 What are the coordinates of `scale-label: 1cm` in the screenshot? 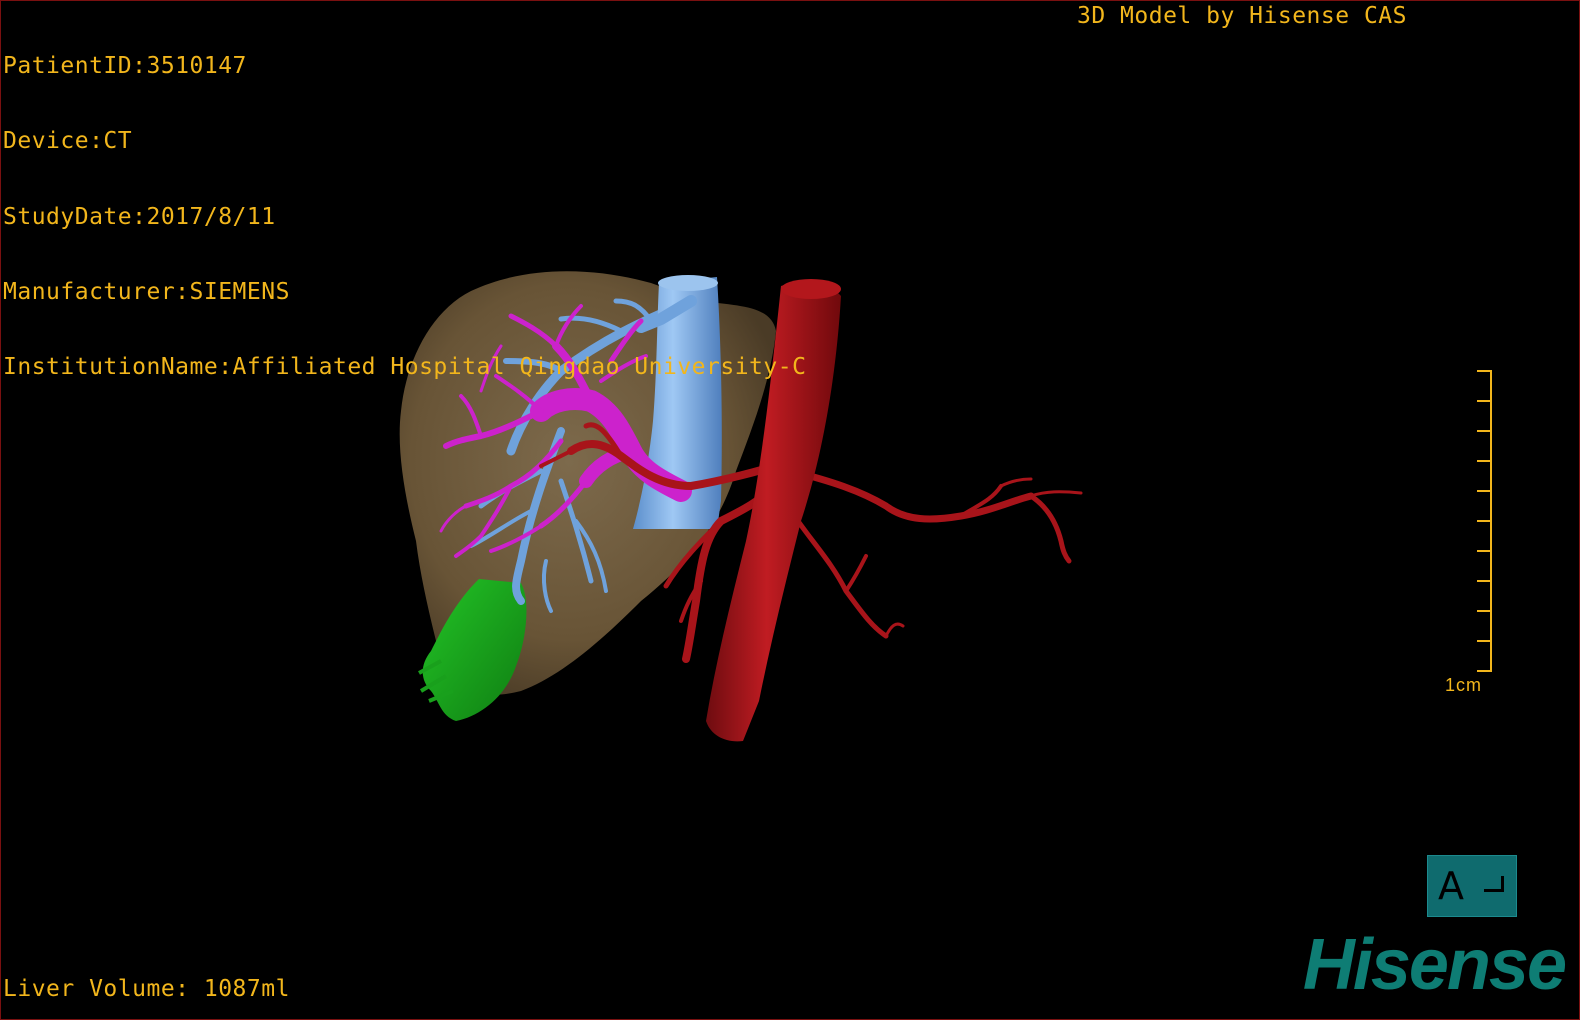 It's located at (1464, 685).